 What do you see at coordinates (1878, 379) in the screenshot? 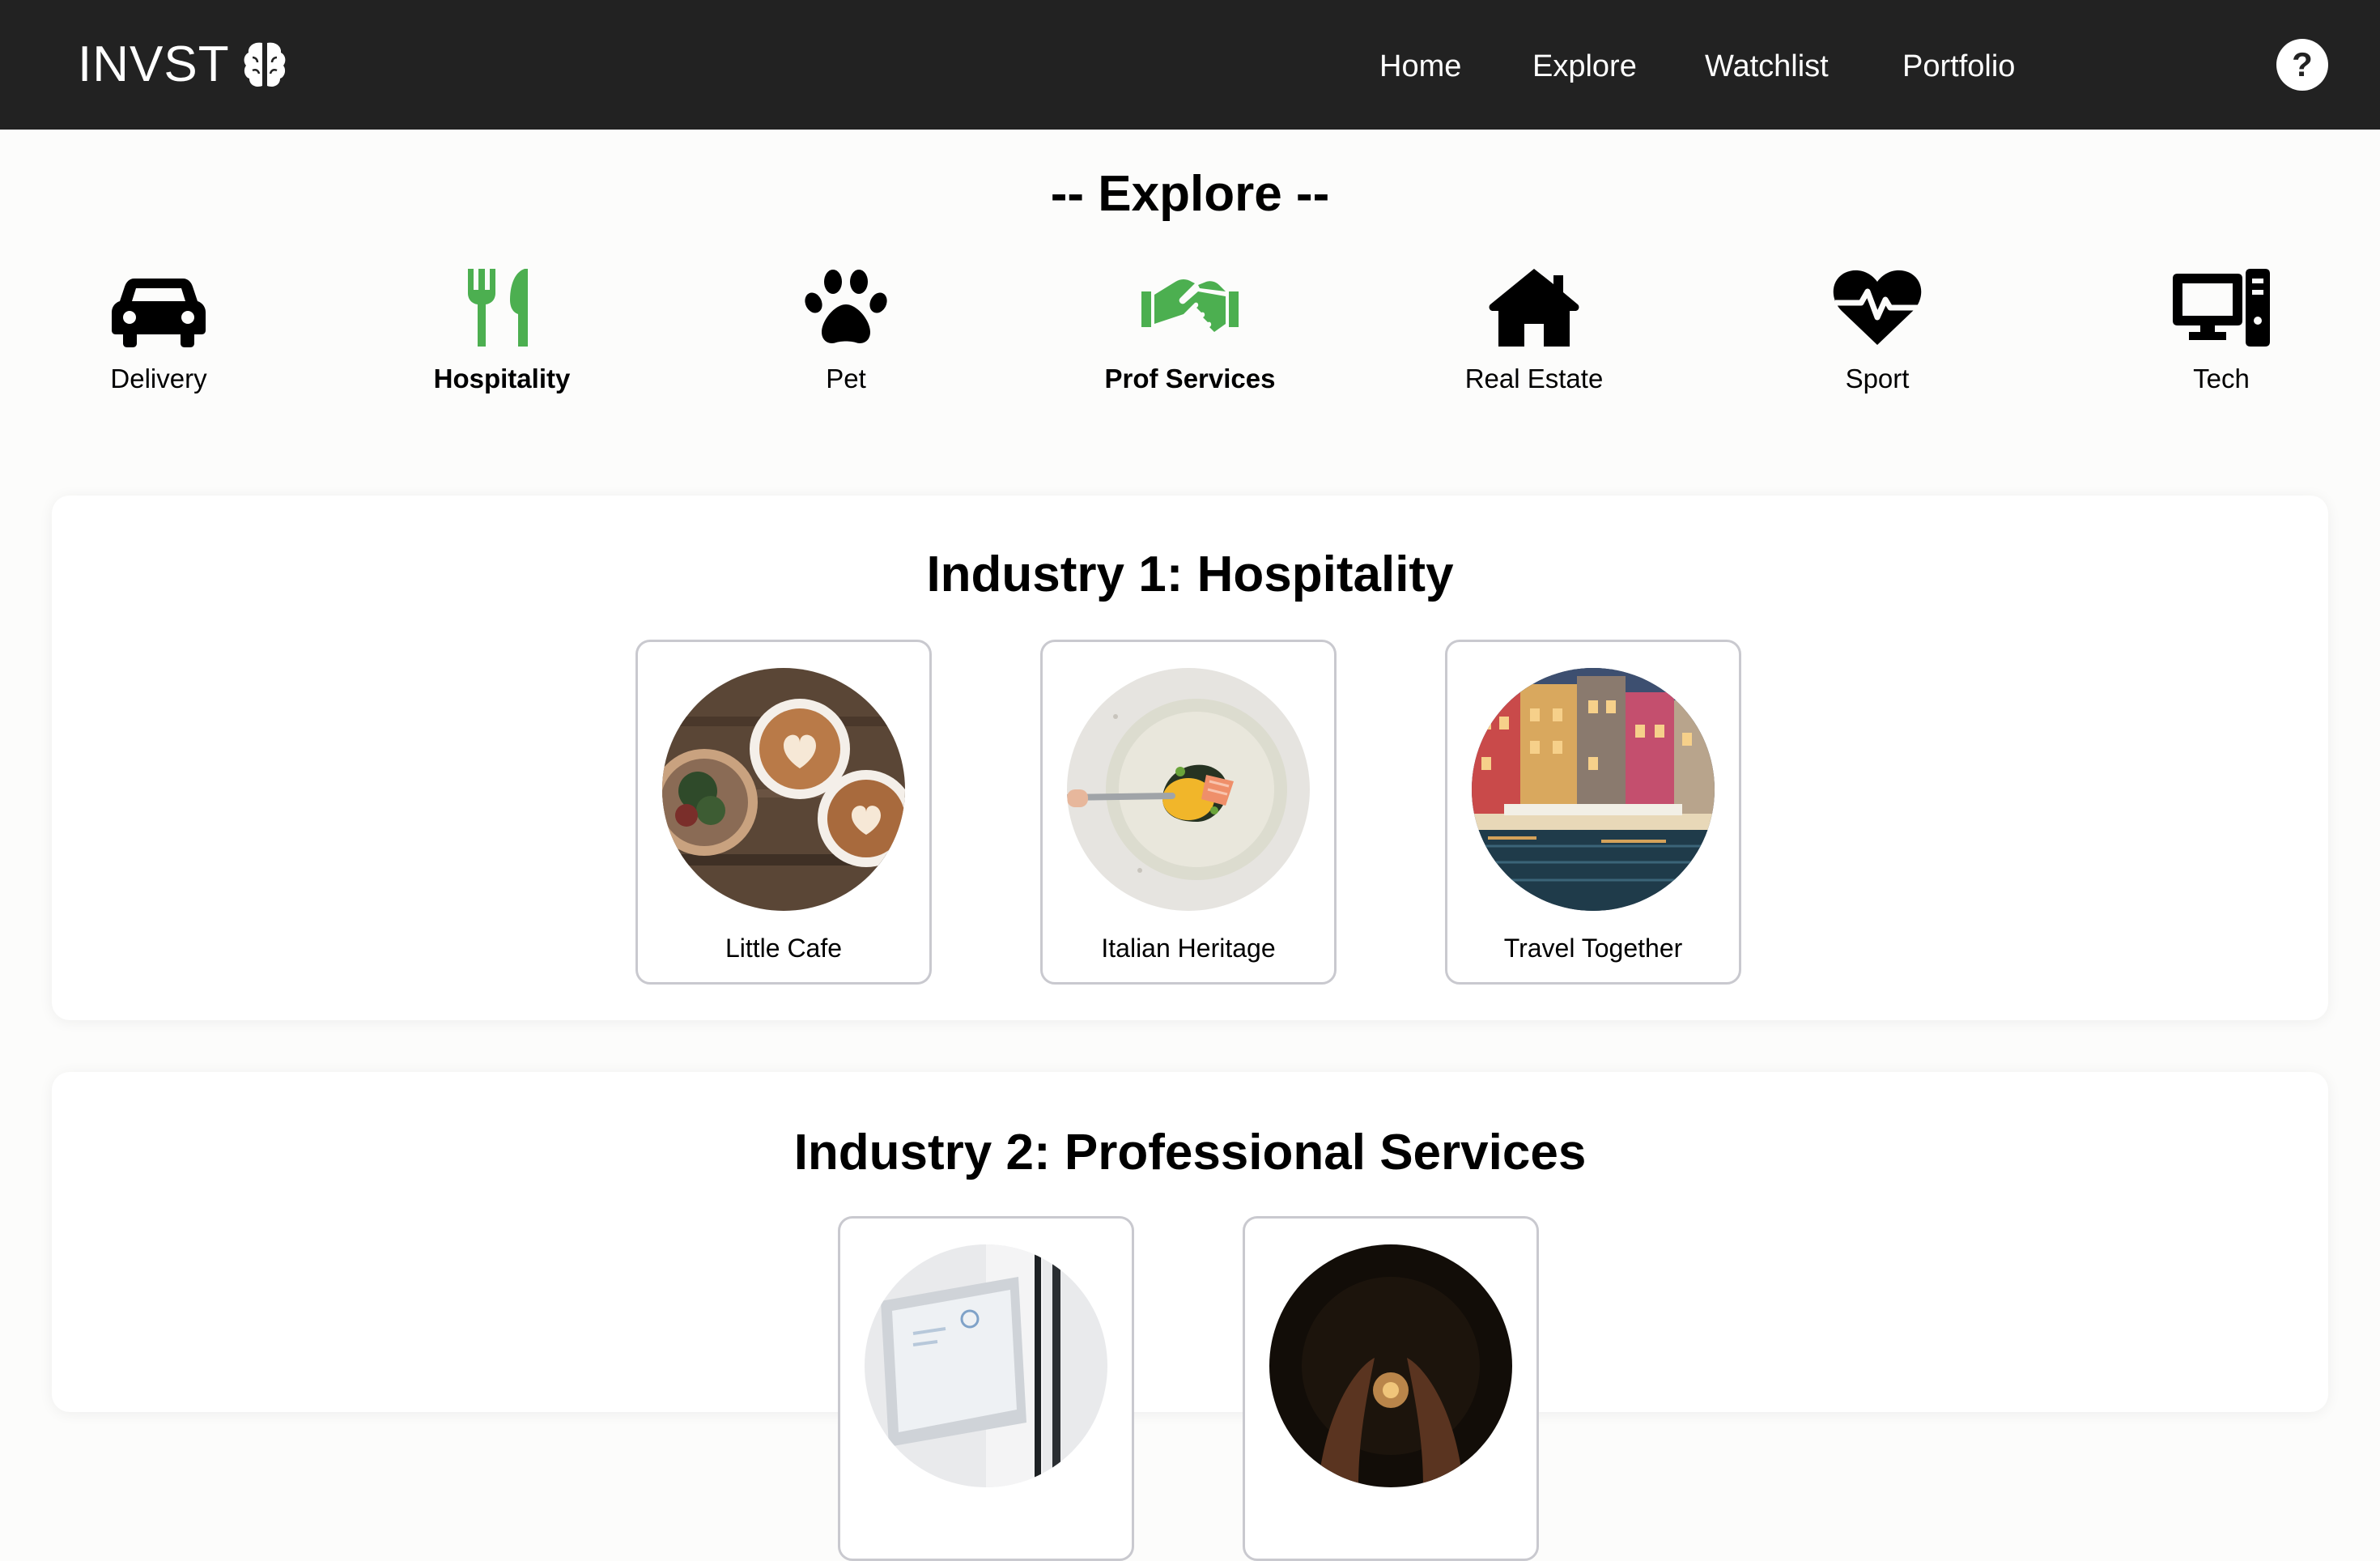
I see `category-label: Sport` at bounding box center [1878, 379].